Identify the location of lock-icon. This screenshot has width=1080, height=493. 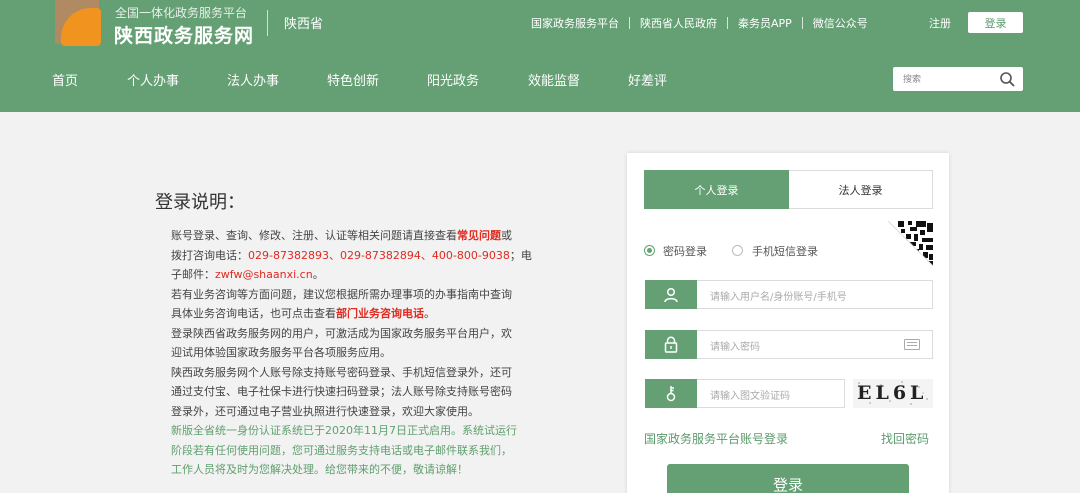
(671, 344).